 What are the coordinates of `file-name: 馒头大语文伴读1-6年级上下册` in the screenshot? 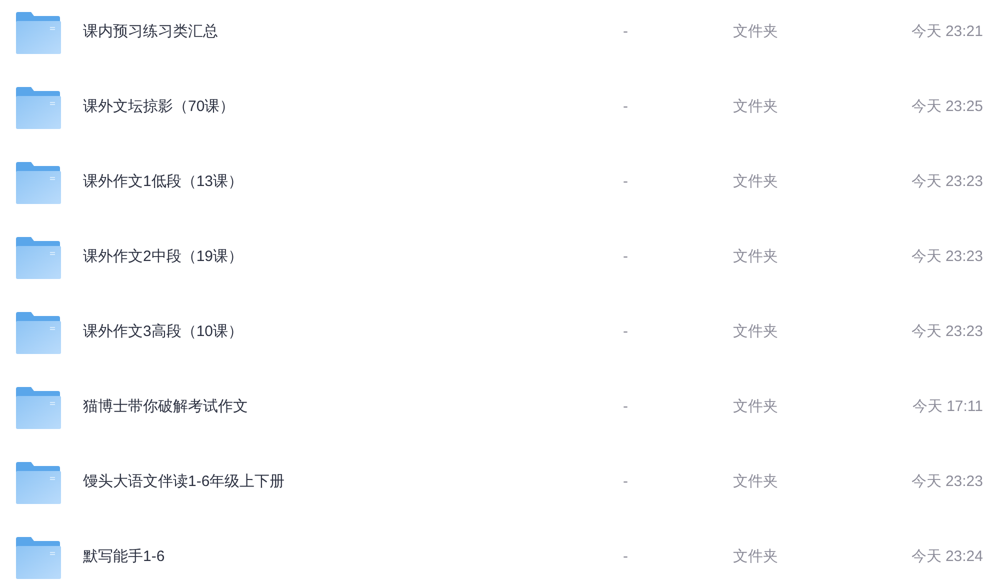 It's located at (353, 482).